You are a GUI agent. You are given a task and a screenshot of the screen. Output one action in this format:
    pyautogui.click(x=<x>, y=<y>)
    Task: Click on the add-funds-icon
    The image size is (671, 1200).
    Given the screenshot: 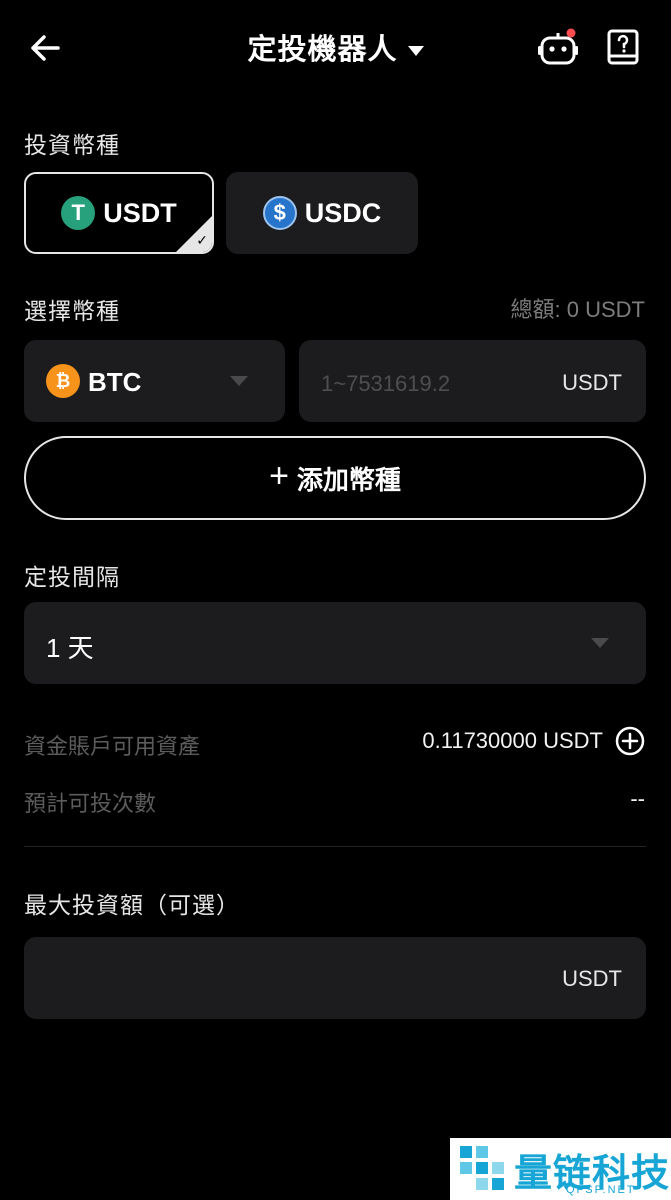 What is the action you would take?
    pyautogui.click(x=630, y=741)
    